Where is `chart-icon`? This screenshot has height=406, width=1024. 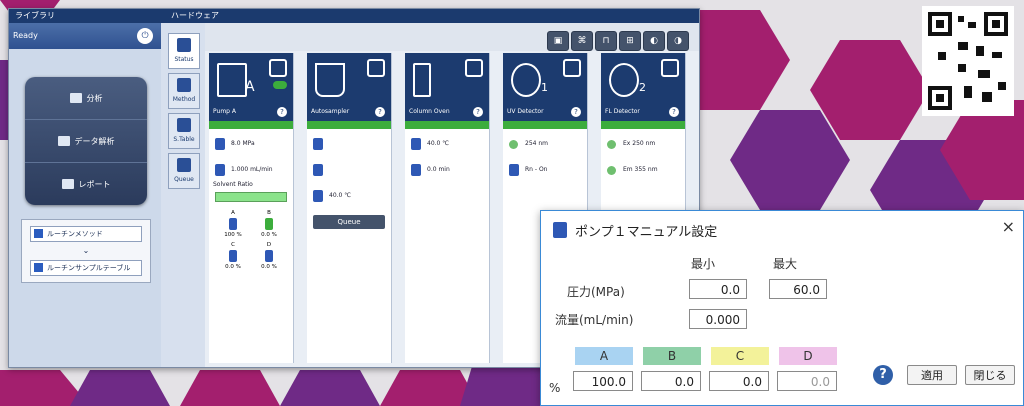
chart-icon is located at coordinates (75, 98).